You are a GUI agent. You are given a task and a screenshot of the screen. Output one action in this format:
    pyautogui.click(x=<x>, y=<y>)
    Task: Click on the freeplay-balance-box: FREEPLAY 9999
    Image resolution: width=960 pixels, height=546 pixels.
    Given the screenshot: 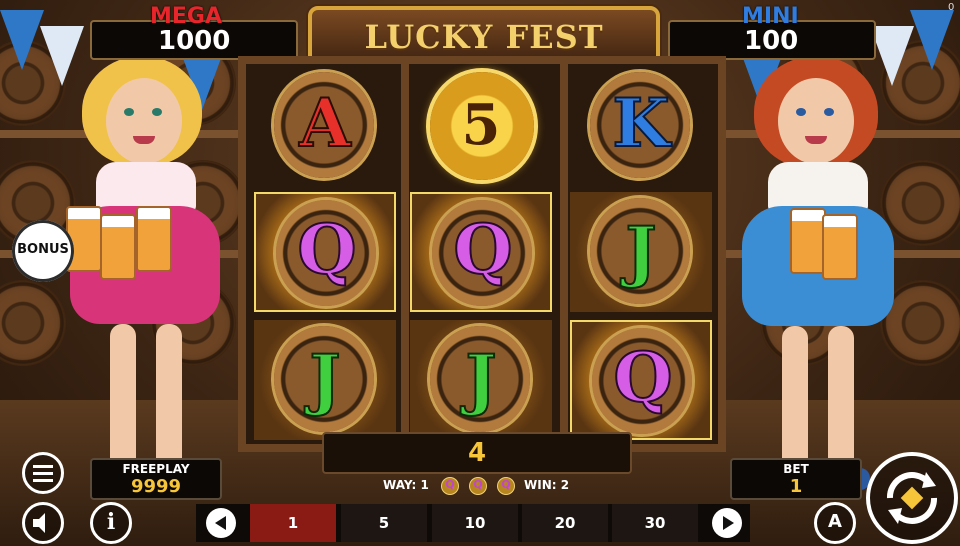 What is the action you would take?
    pyautogui.click(x=156, y=479)
    